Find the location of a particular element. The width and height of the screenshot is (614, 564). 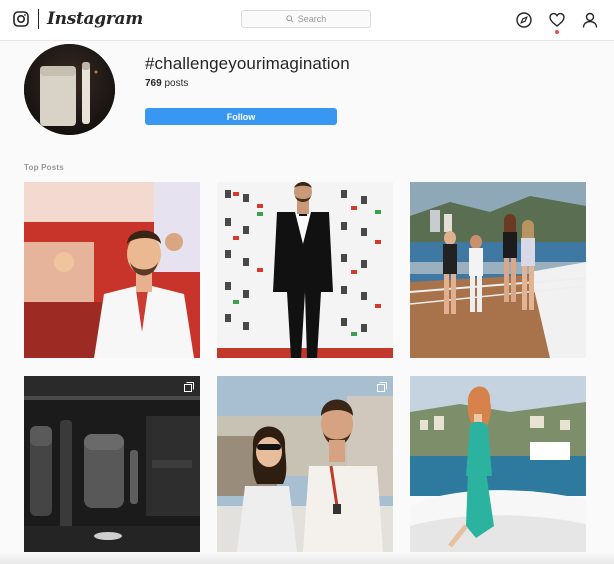

explore-compass-icon is located at coordinates (524, 20).